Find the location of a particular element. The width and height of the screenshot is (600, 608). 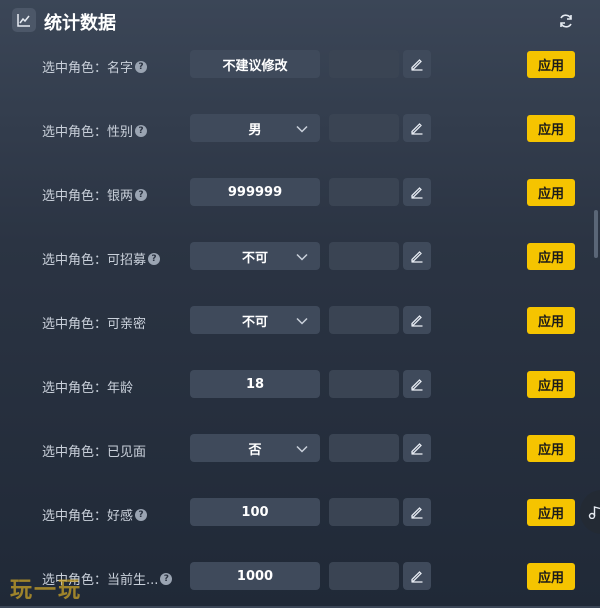

setting-label-text: 选中角色：已见面 is located at coordinates (94, 452).